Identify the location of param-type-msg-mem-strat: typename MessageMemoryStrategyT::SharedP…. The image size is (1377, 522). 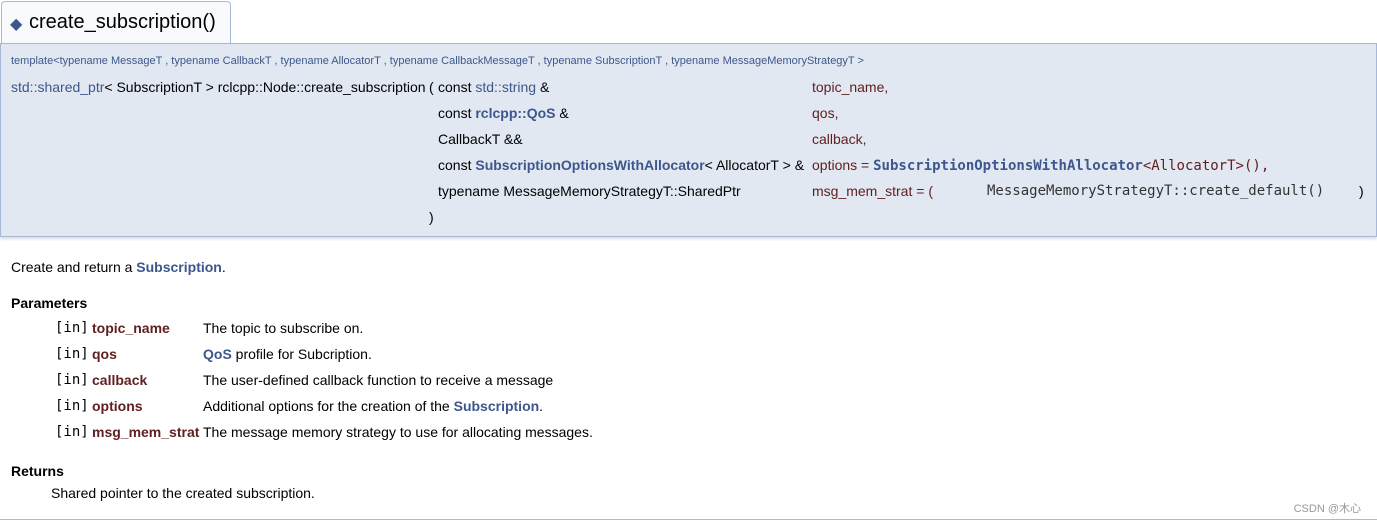
(589, 191).